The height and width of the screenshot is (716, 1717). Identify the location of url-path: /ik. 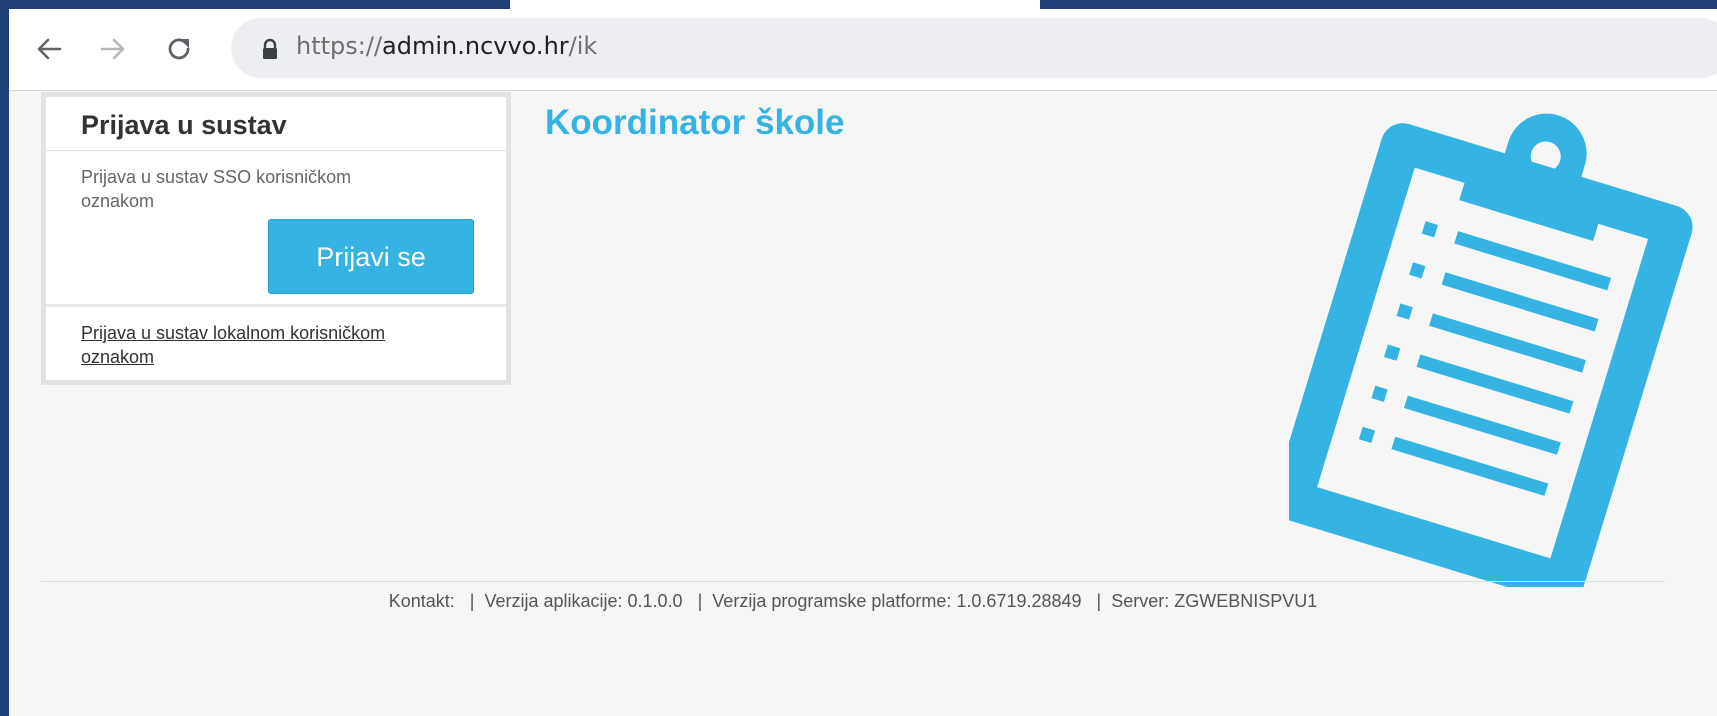
(583, 46).